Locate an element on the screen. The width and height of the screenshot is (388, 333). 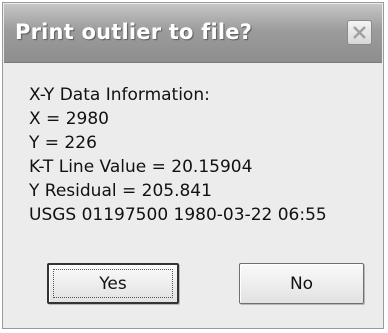
station-timestamp: USGS 01197500 1980-03-22 06:55 is located at coordinates (178, 215).